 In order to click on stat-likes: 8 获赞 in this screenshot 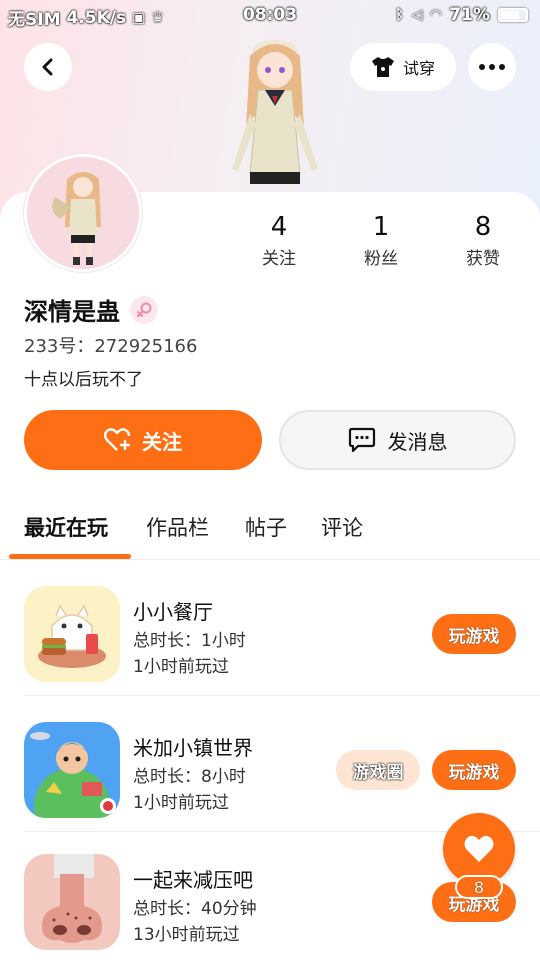, I will do `click(483, 240)`.